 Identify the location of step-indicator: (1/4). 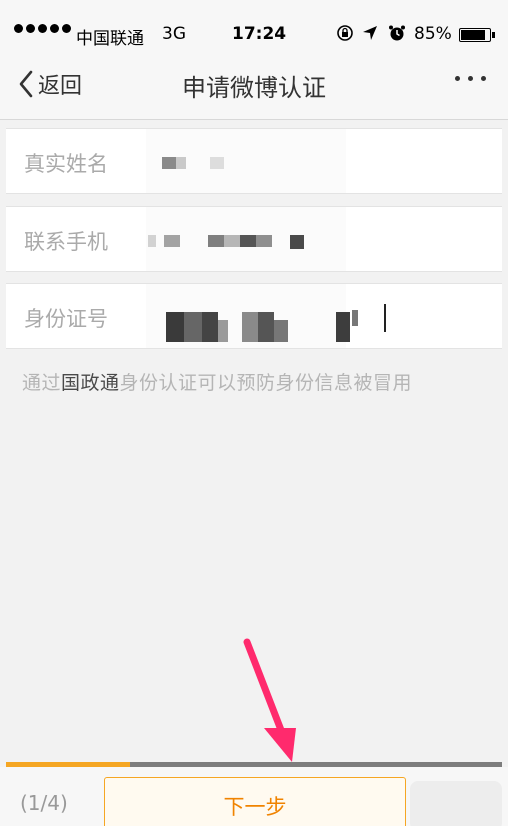
(44, 803).